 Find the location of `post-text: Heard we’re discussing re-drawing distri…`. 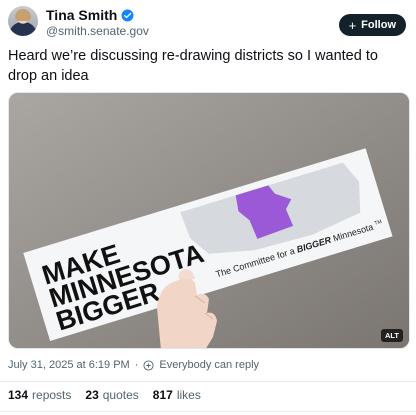

post-text: Heard we’re discussing re-drawing distri… is located at coordinates (193, 66).